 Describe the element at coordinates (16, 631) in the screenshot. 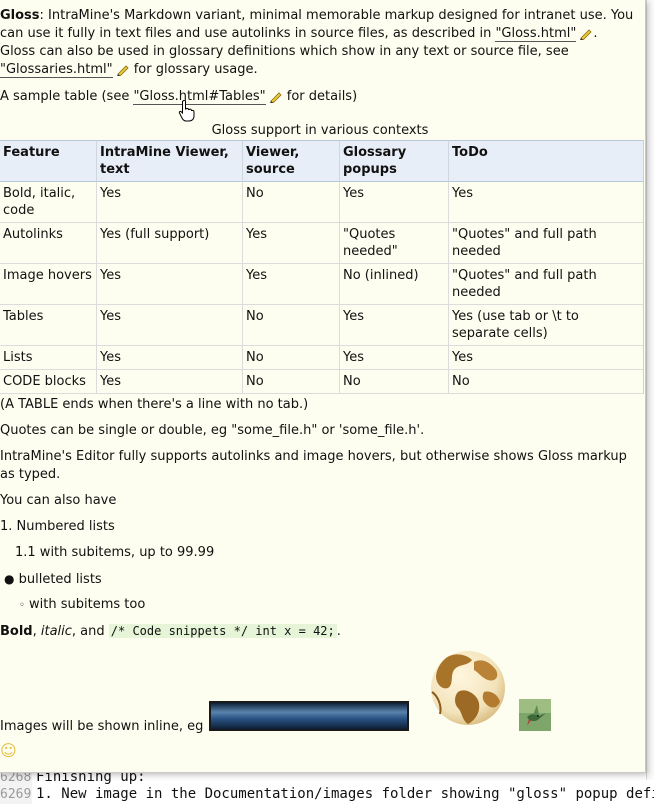

I see `bold-example: Bold` at that location.